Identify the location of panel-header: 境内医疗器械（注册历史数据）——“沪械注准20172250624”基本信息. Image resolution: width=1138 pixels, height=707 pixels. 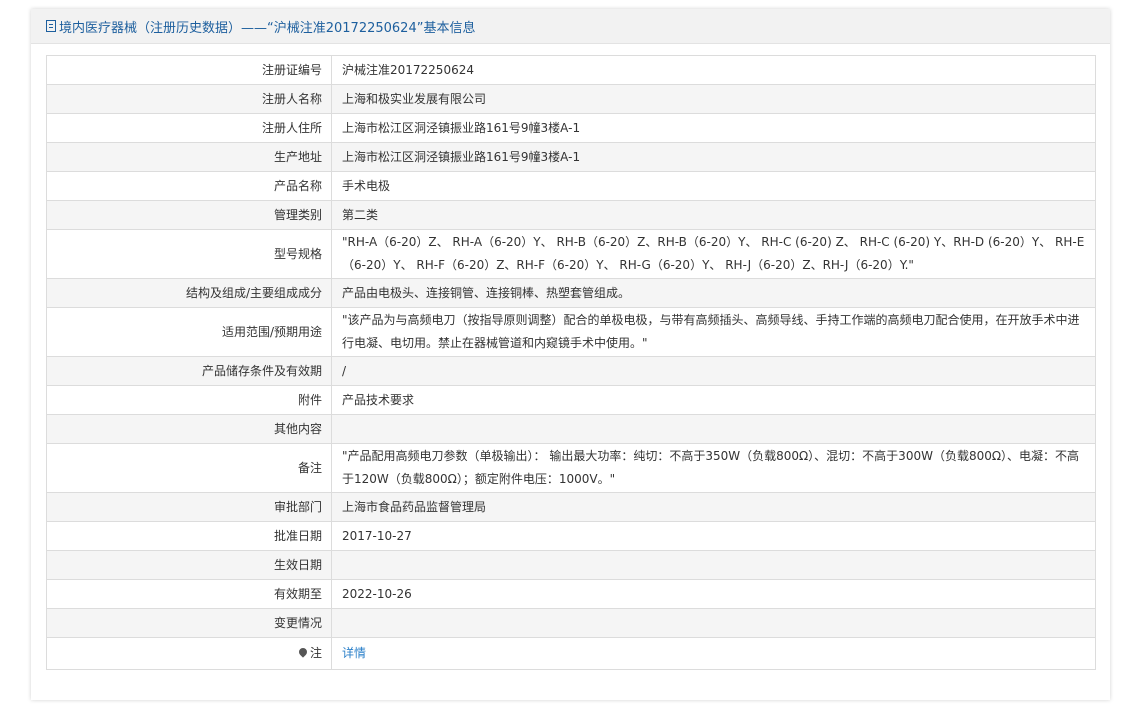
(570, 26).